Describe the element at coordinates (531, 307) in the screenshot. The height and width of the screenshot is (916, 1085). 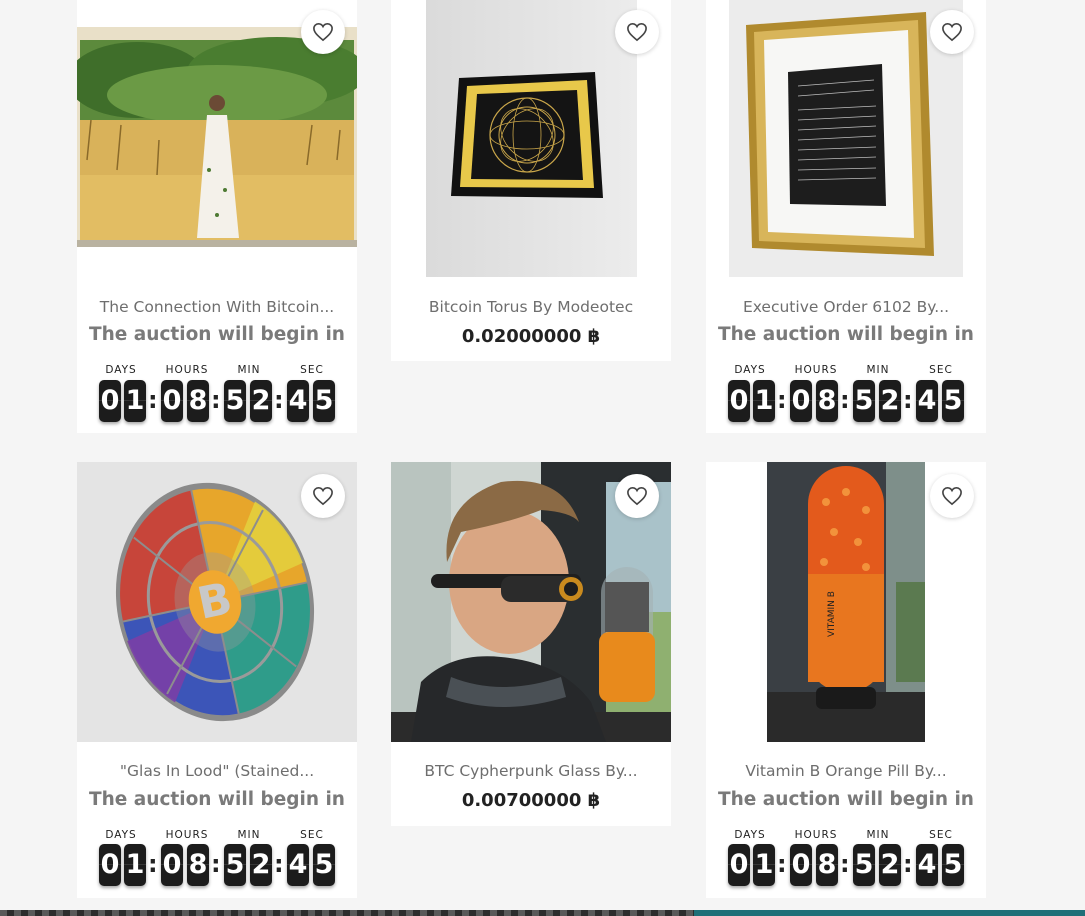
I see `product-title: Bitcoin Torus By Modeotec` at that location.